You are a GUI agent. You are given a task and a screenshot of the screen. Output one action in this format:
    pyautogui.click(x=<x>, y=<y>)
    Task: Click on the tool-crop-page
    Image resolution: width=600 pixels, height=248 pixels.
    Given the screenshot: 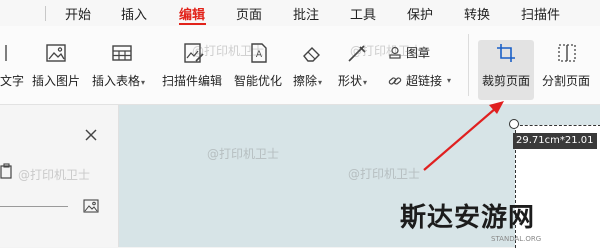 What is the action you would take?
    pyautogui.click(x=506, y=53)
    